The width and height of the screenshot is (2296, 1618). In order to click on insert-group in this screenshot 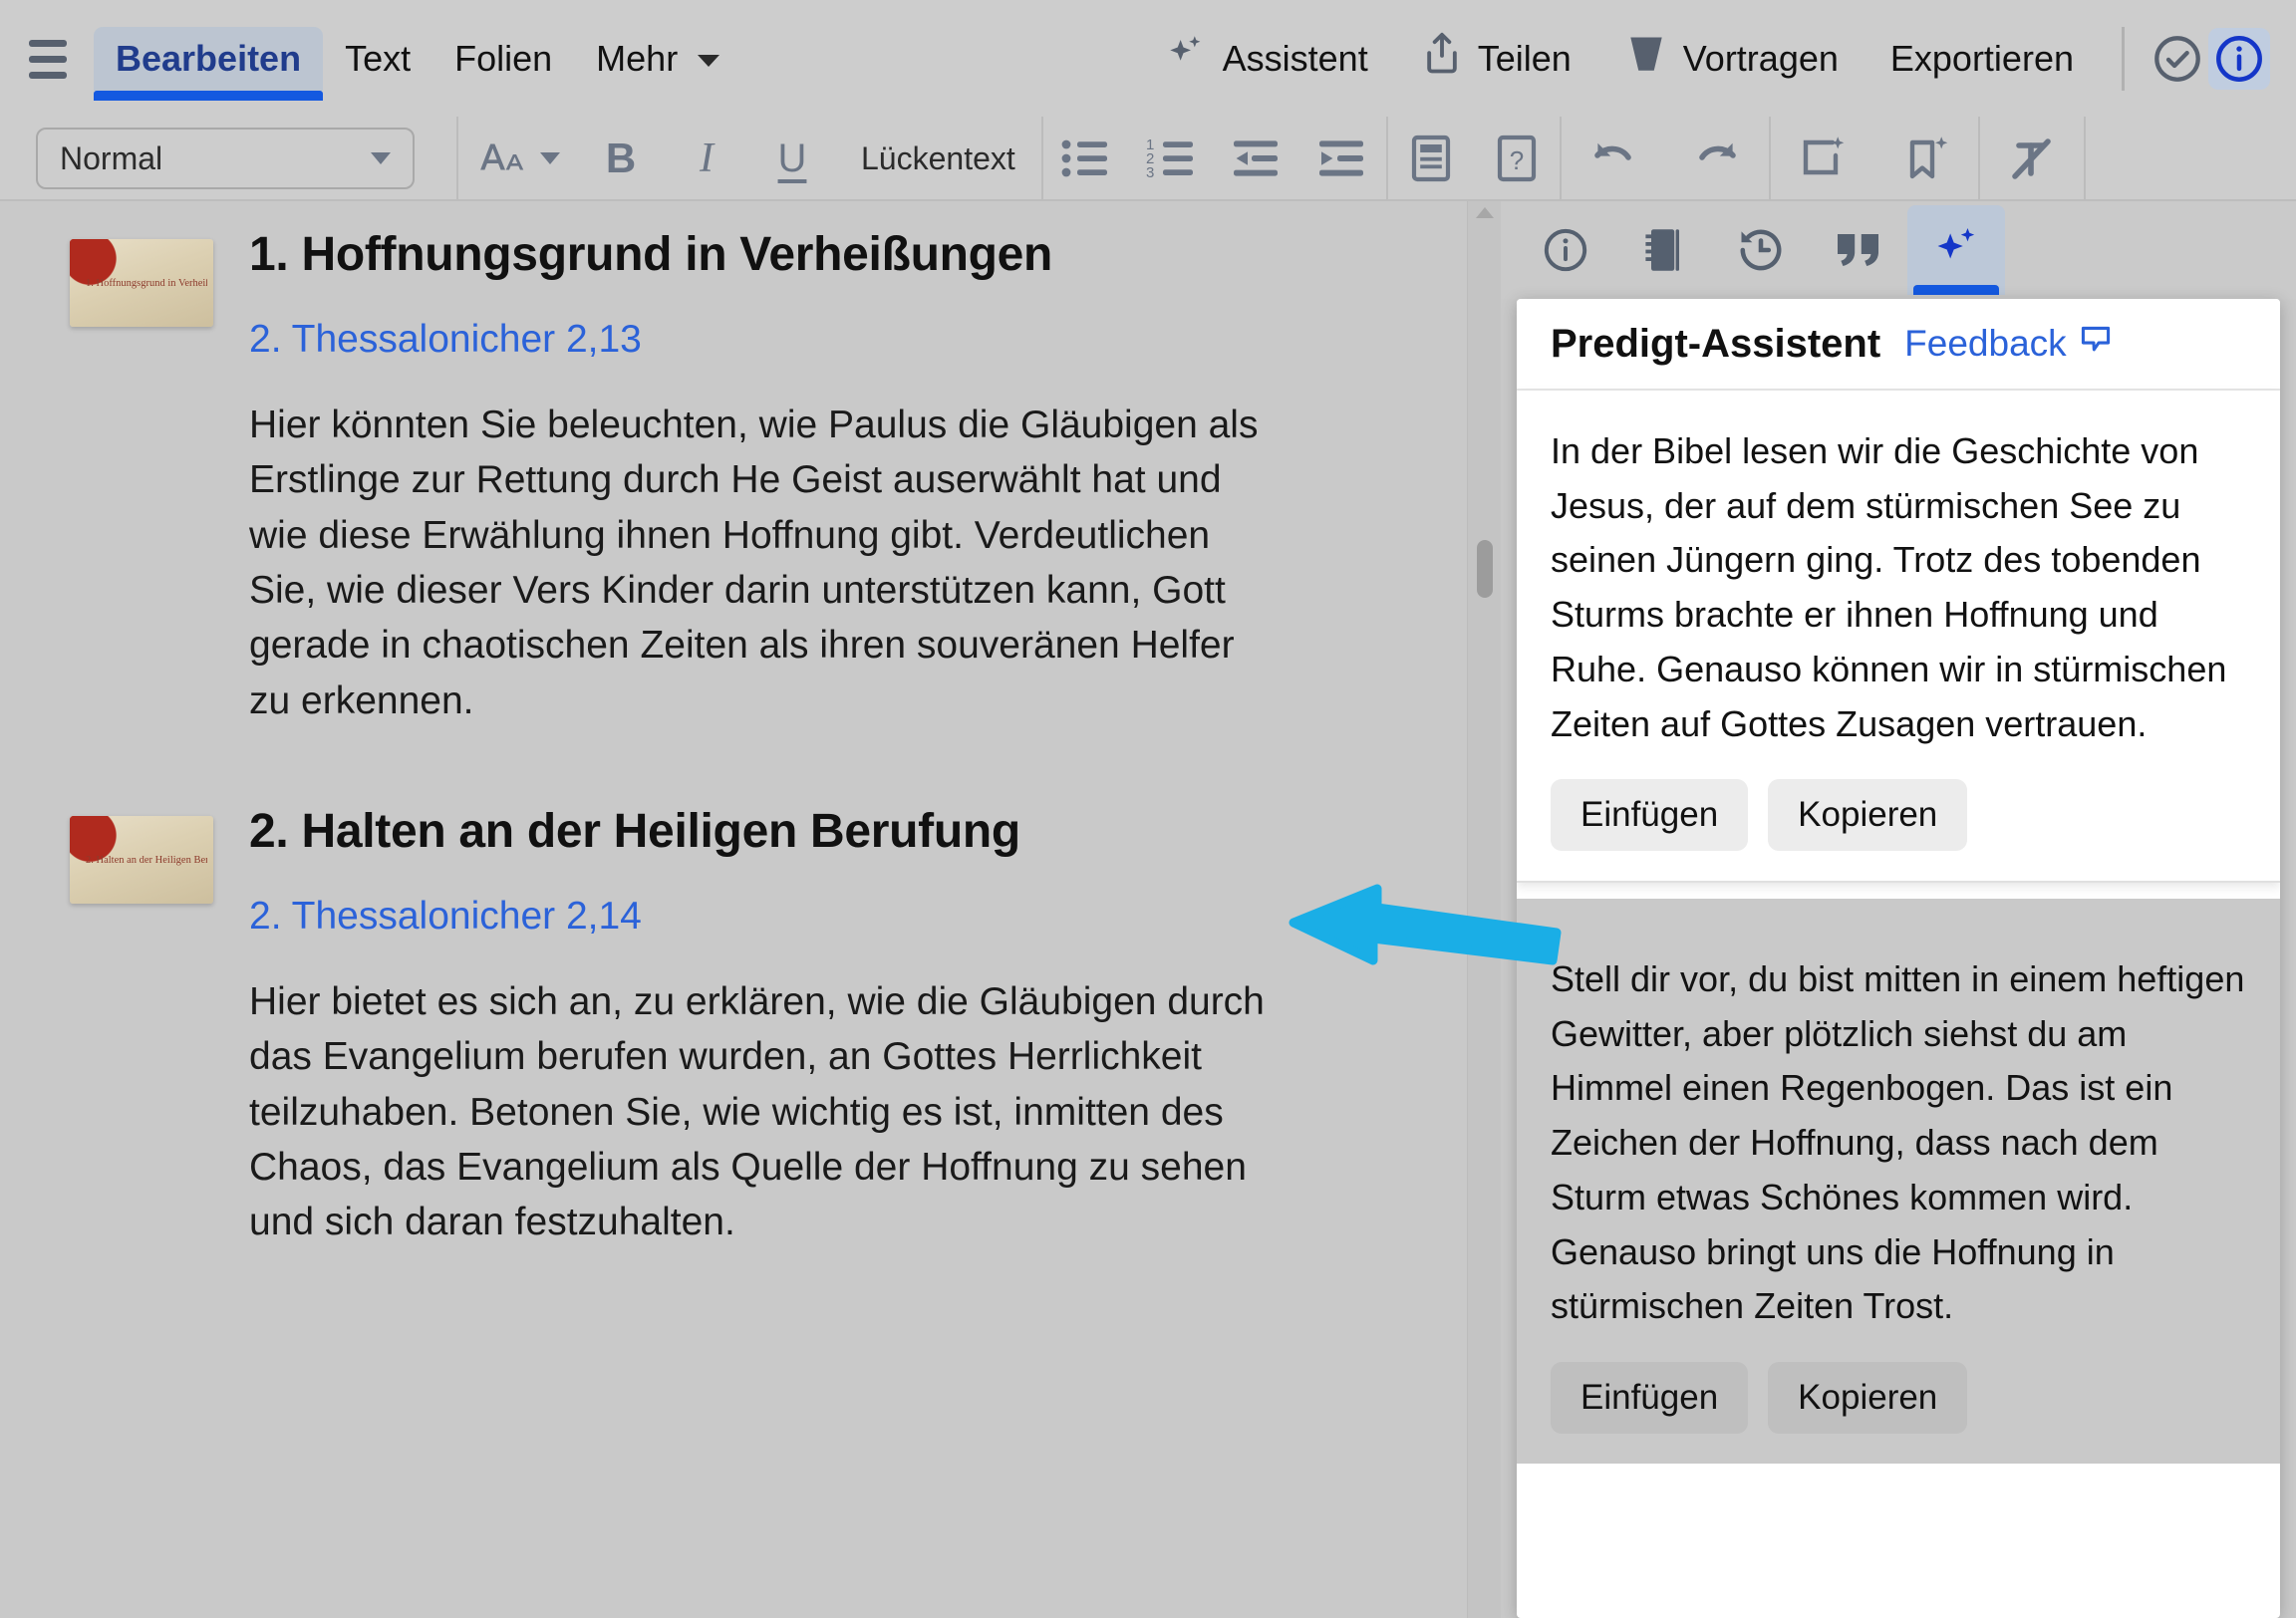, I will do `click(1874, 158)`.